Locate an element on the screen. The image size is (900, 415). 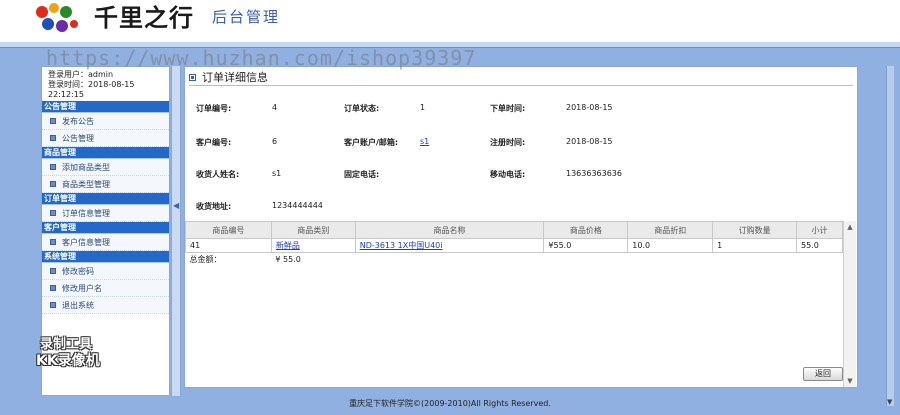
order-status-label: 订单状态: is located at coordinates (362, 108).